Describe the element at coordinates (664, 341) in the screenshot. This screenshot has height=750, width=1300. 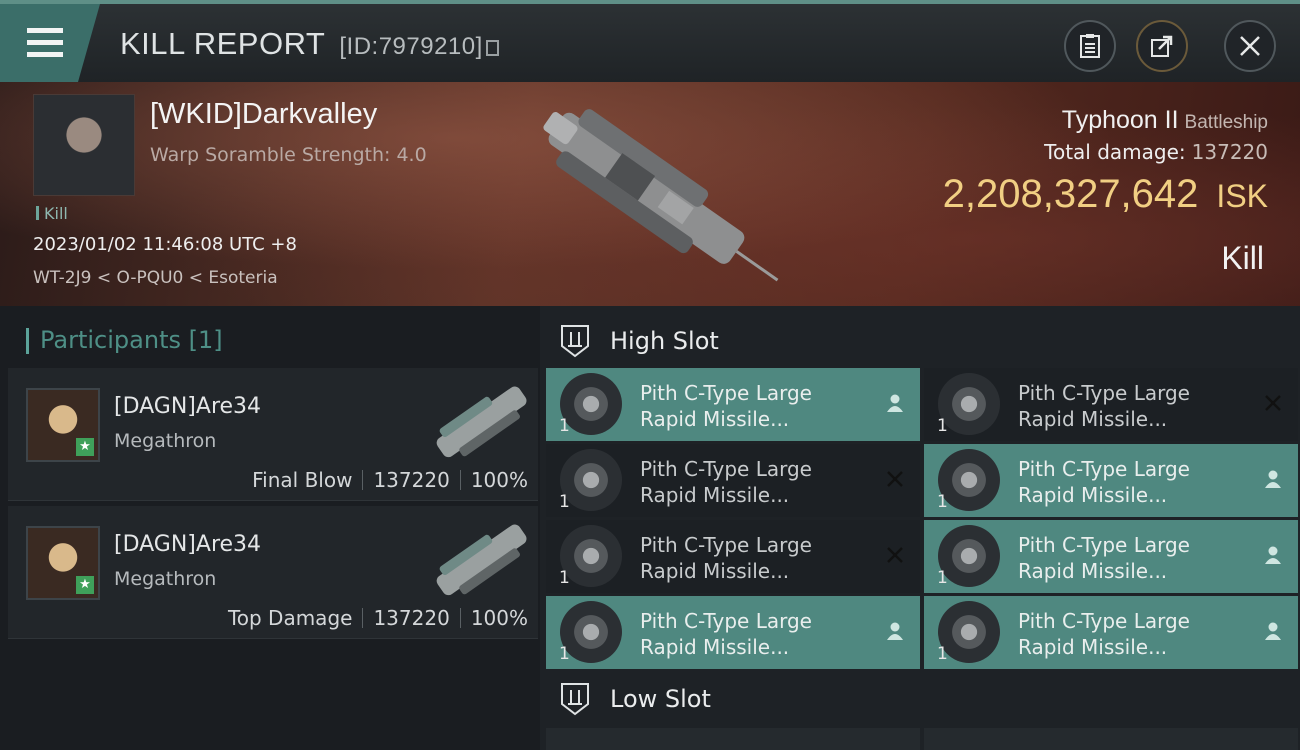
I see `high-slot-label: High Slot` at that location.